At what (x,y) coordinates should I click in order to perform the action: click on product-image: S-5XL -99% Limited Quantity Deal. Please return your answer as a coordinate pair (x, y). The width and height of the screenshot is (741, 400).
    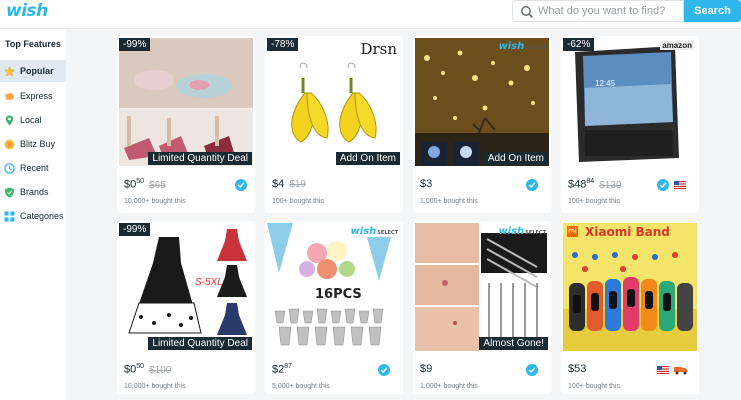
    Looking at the image, I should click on (186, 287).